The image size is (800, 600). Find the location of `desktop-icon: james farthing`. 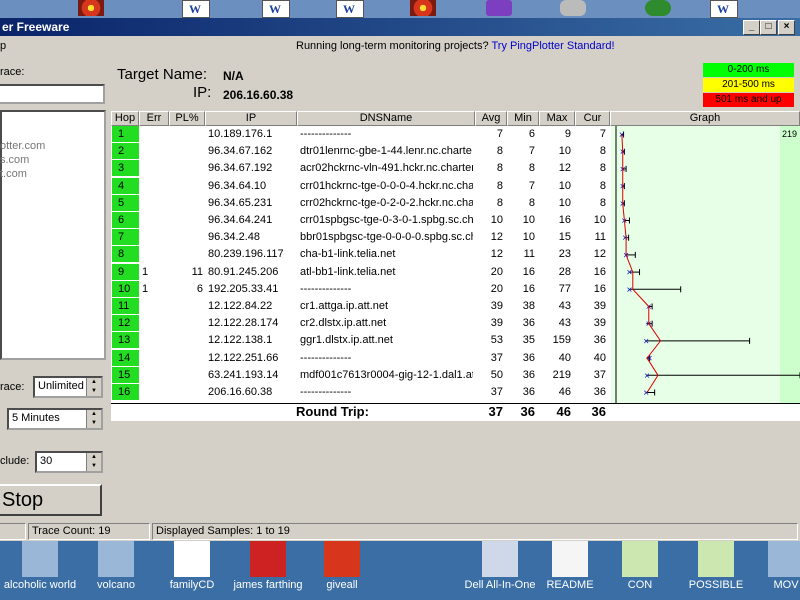

desktop-icon: james farthing is located at coordinates (268, 566).